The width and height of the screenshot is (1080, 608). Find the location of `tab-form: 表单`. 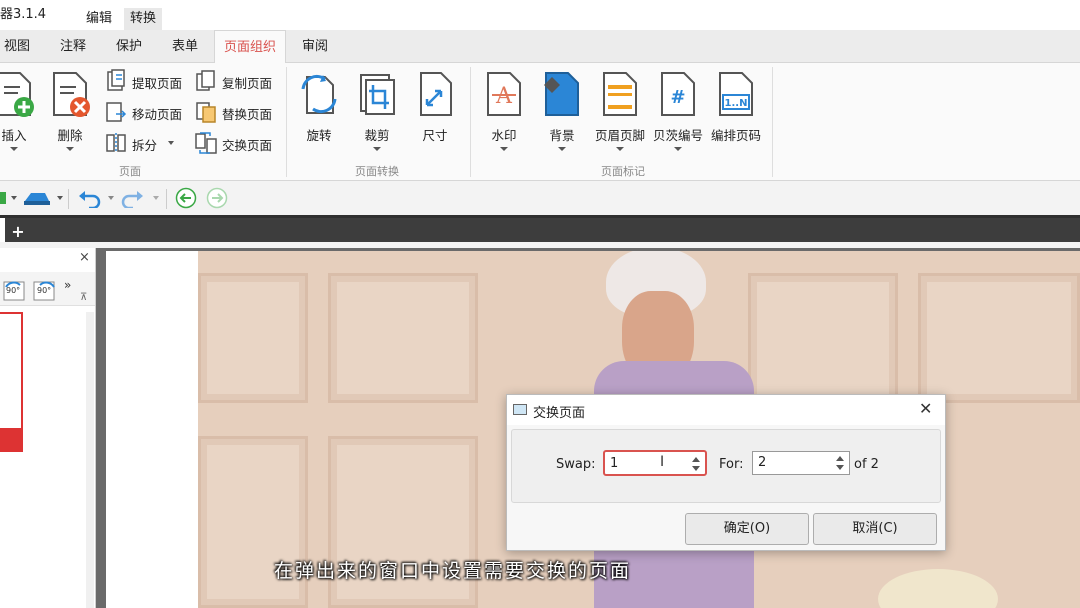

tab-form: 表单 is located at coordinates (185, 46).